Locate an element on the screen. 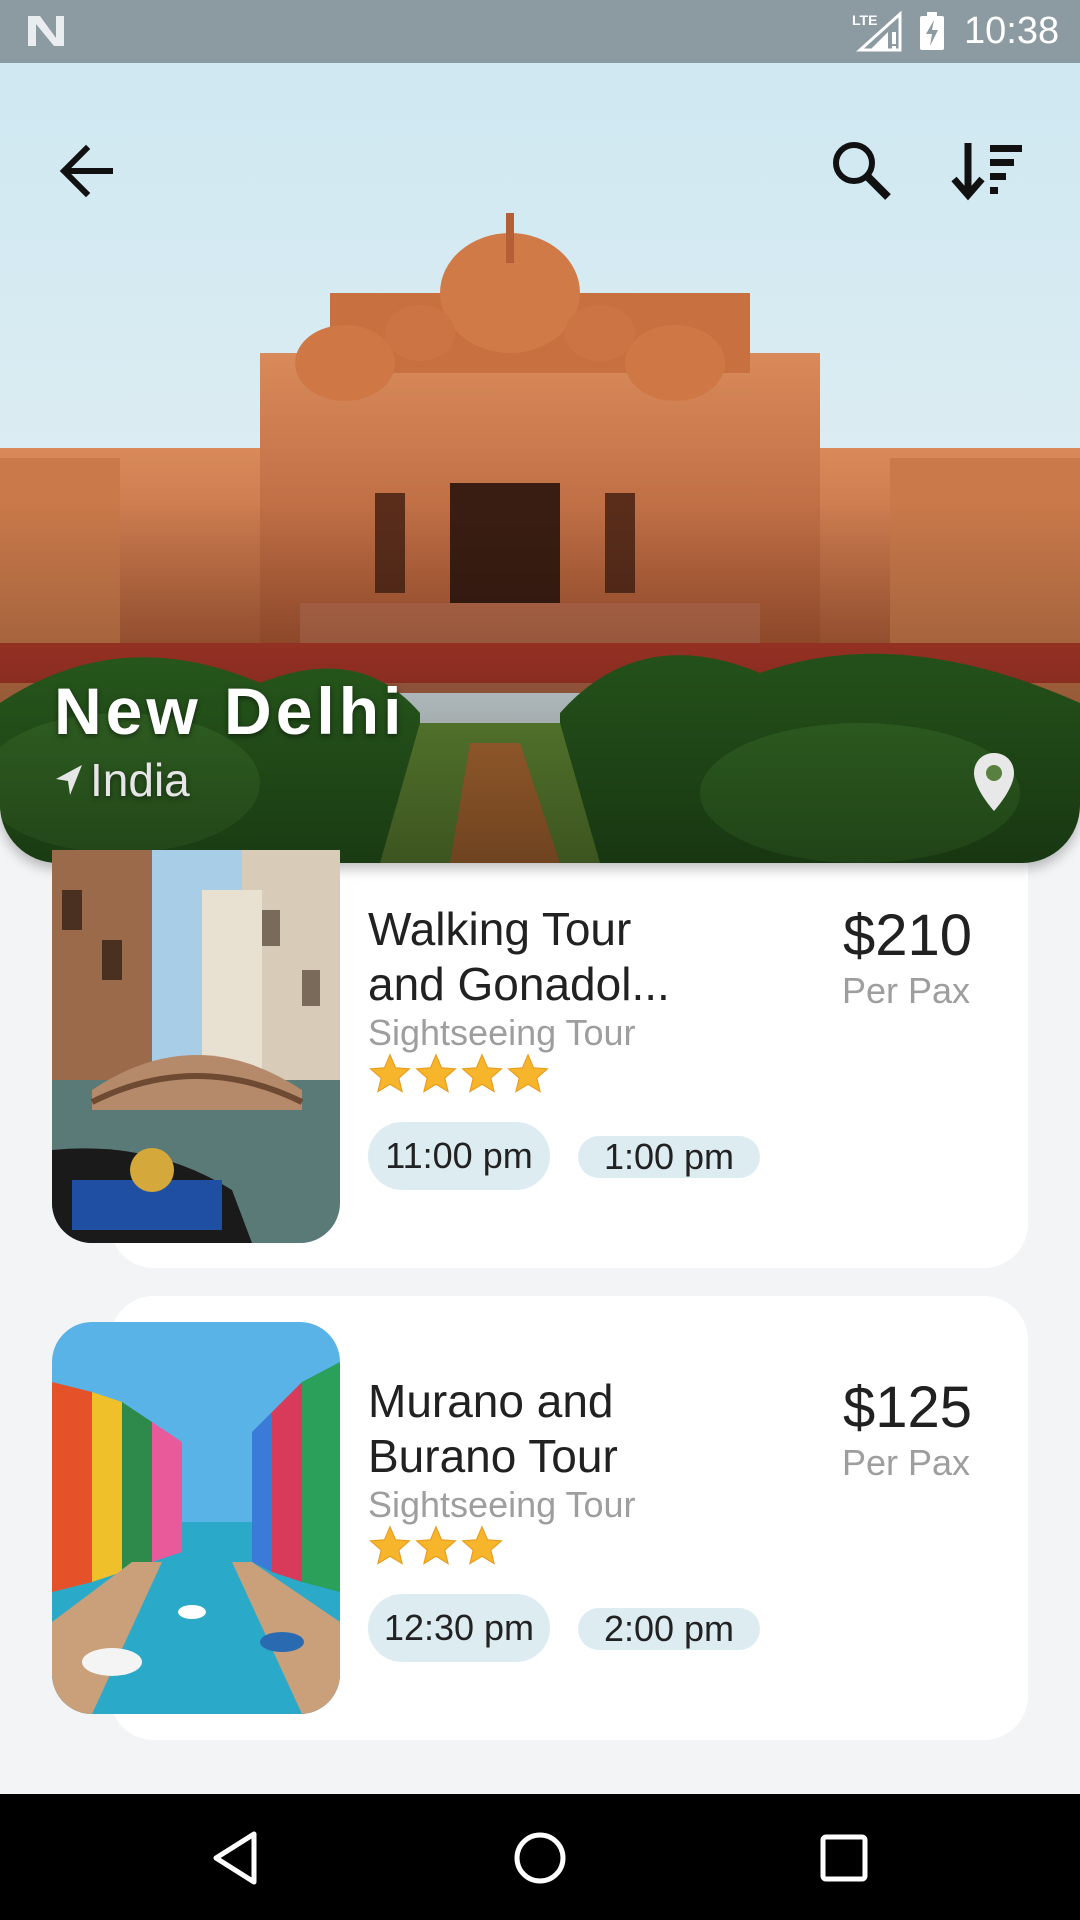 This screenshot has height=1920, width=1080. tour-thumbnail-venice is located at coordinates (196, 1046).